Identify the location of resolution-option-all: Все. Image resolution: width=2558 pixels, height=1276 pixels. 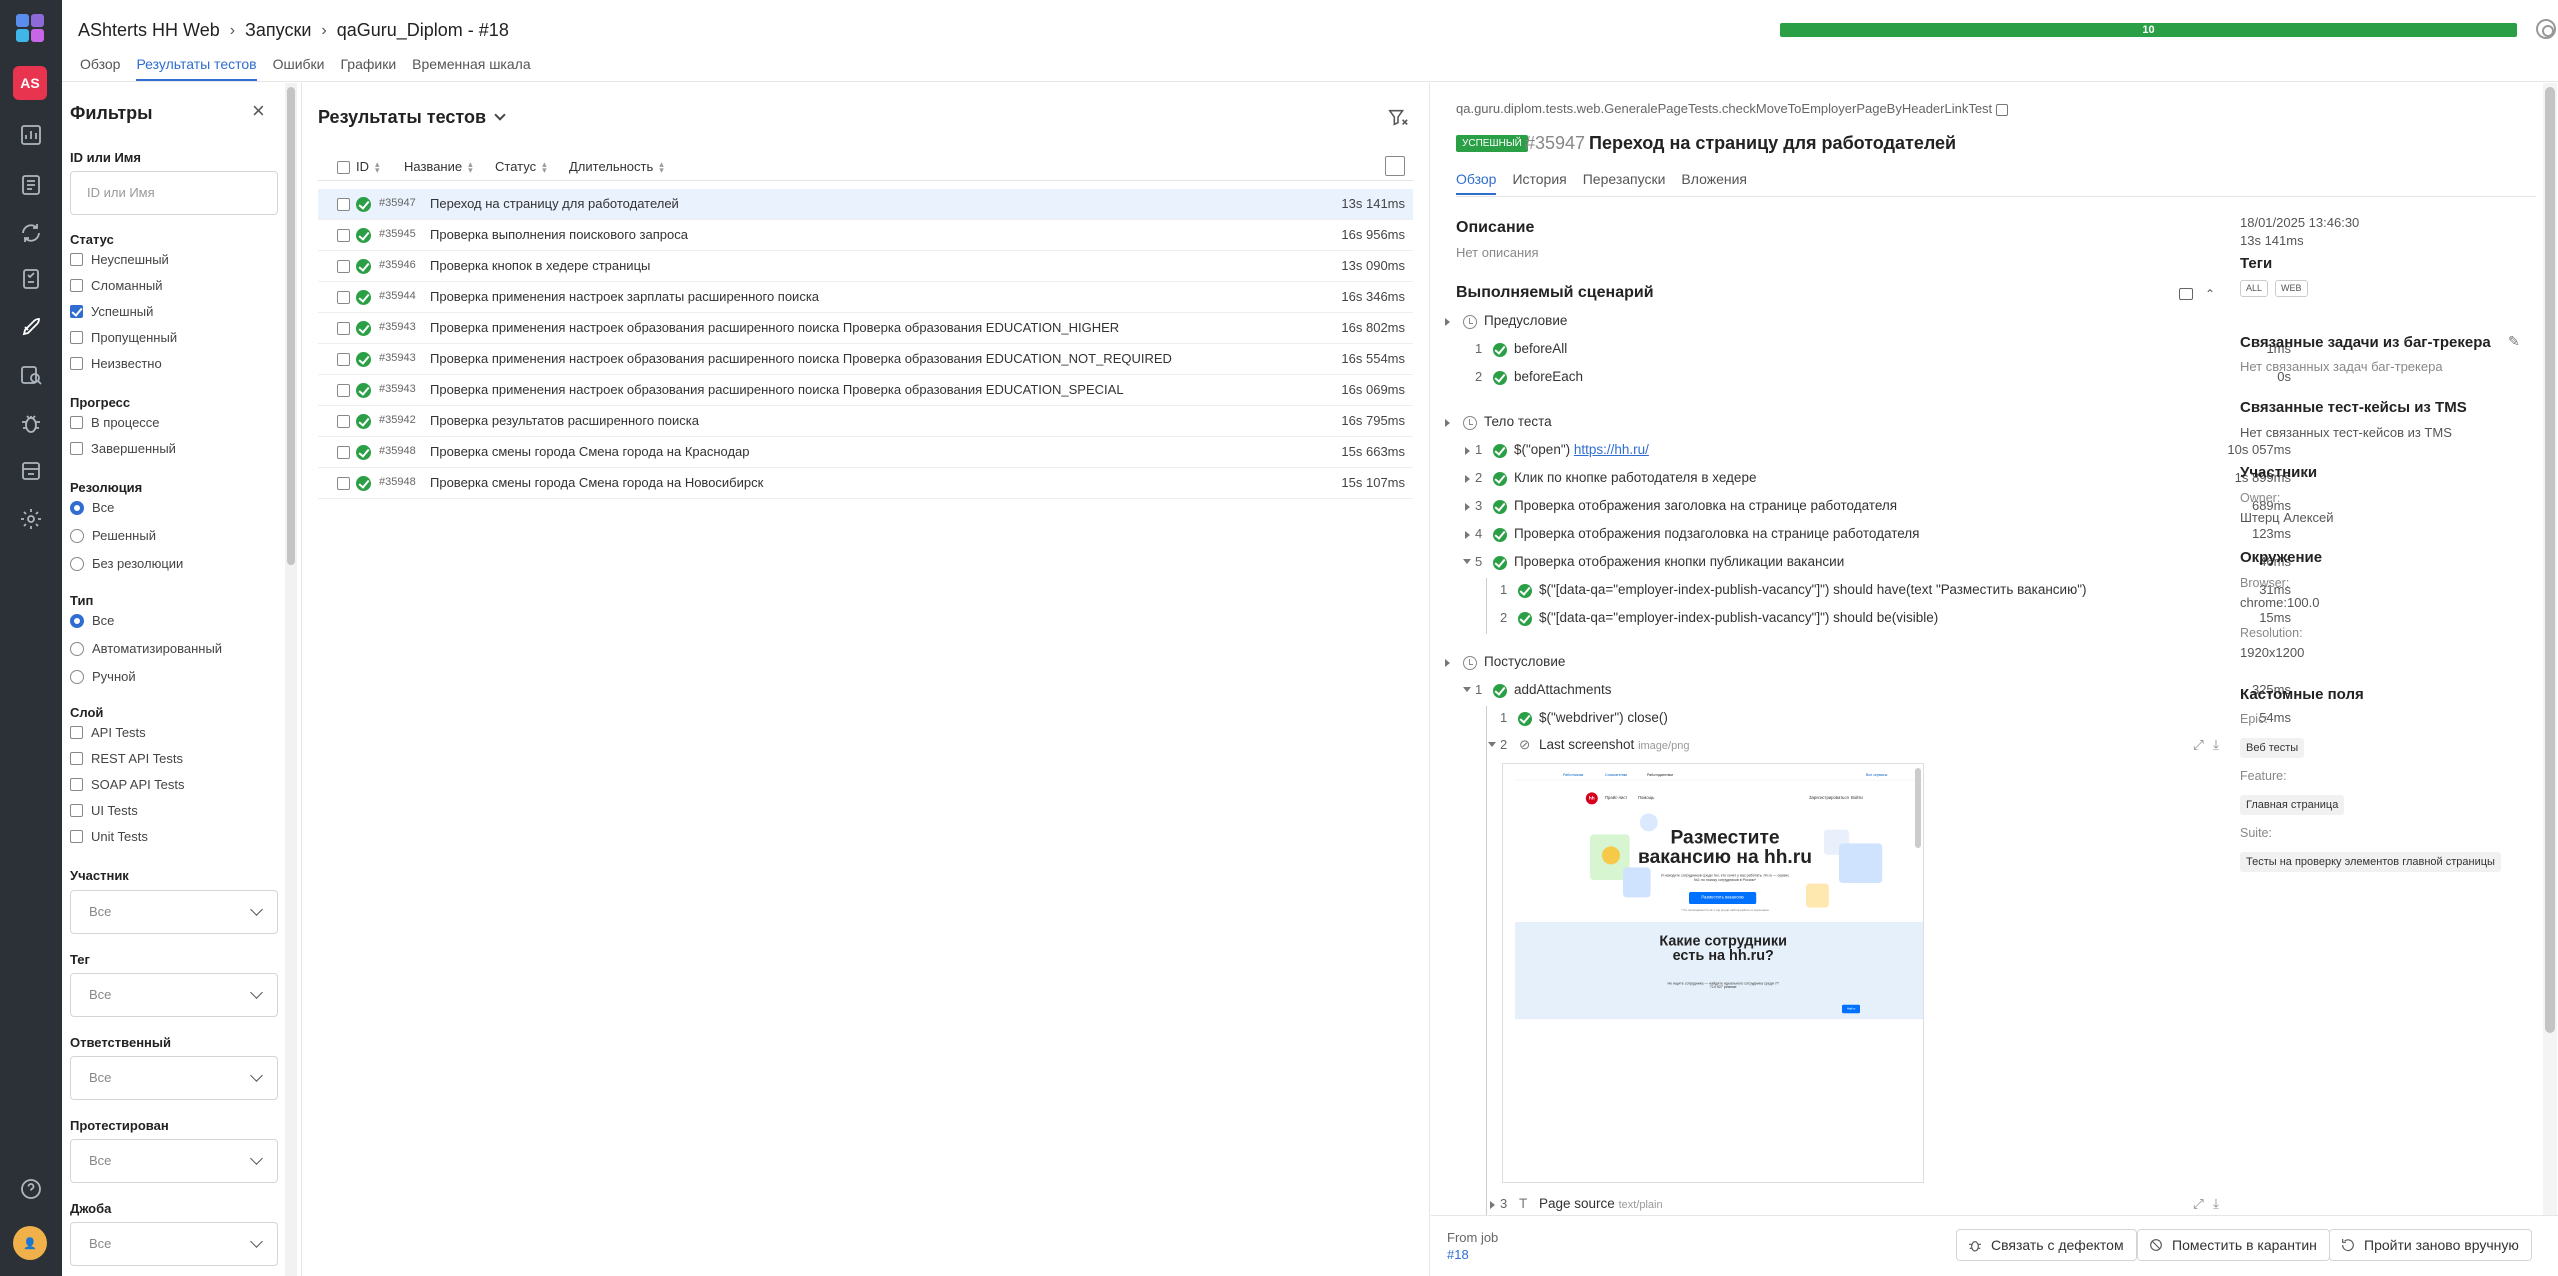
(92, 507).